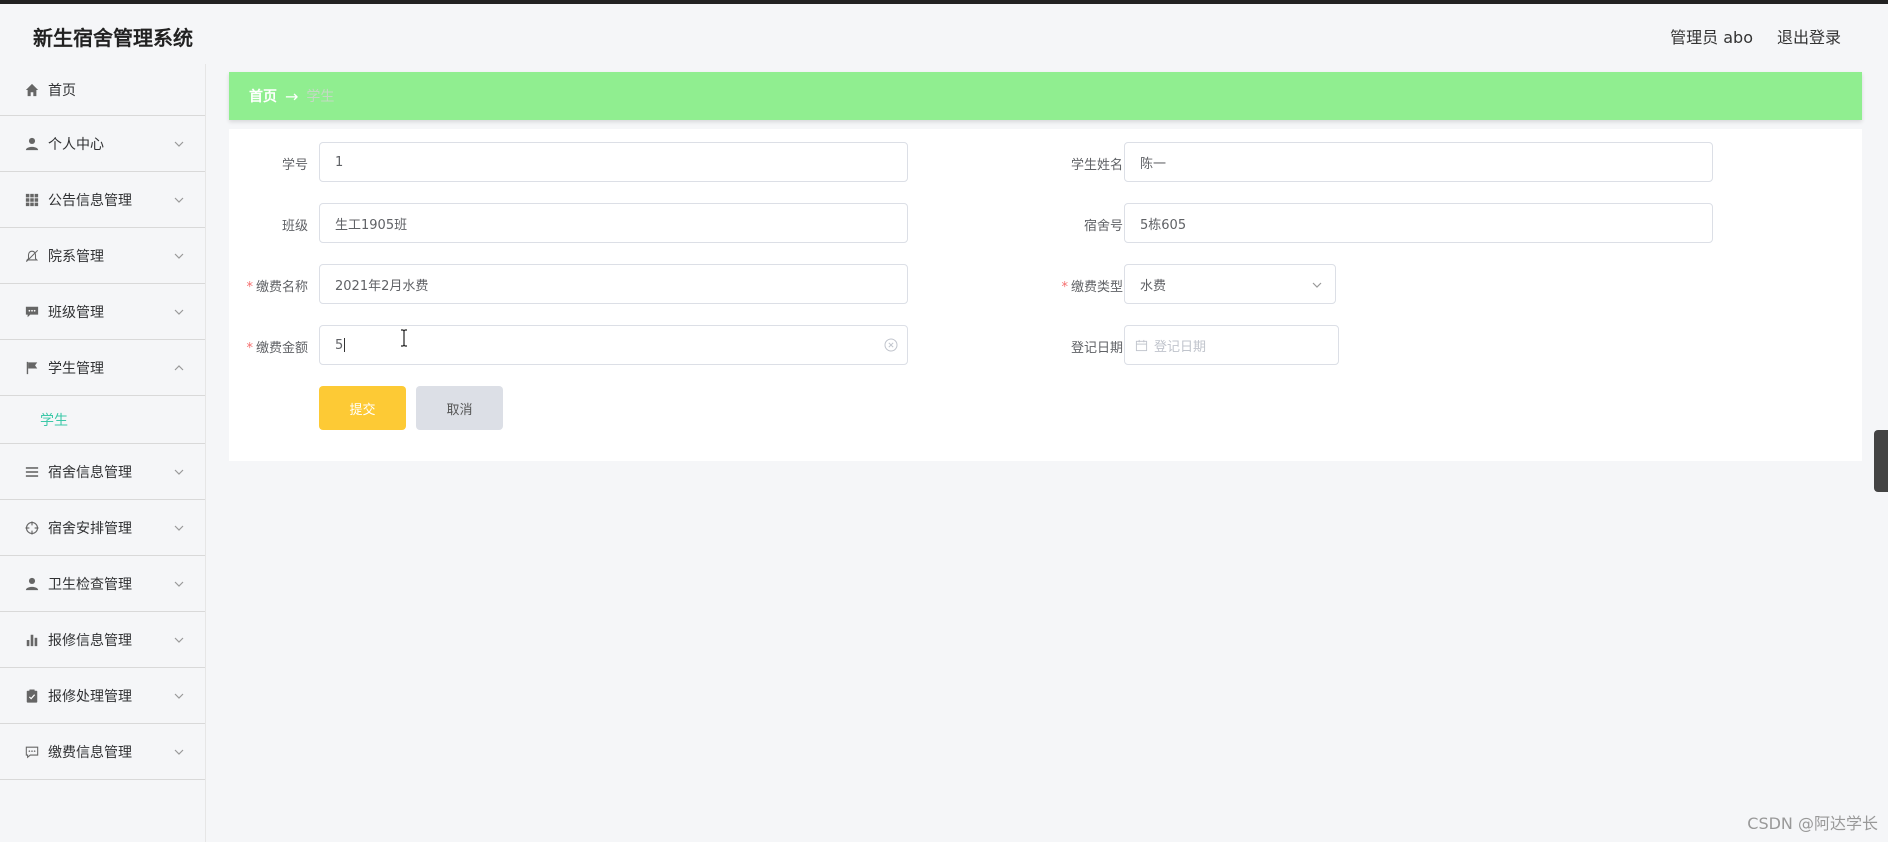 The image size is (1888, 842). I want to click on sidebar-item-label: 卫生检查管理, so click(90, 584).